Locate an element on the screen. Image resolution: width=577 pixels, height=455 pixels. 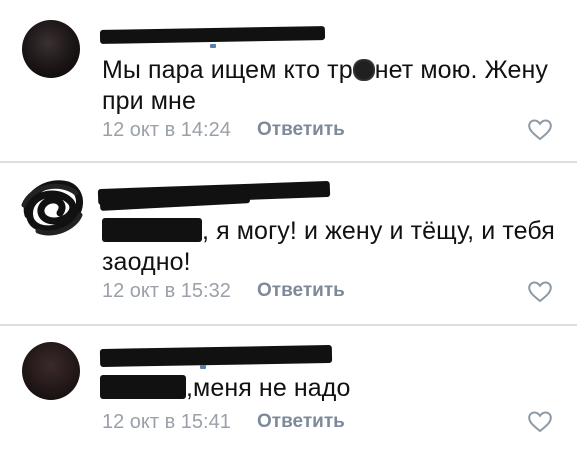
comment-text-part: заодно! is located at coordinates (146, 262).